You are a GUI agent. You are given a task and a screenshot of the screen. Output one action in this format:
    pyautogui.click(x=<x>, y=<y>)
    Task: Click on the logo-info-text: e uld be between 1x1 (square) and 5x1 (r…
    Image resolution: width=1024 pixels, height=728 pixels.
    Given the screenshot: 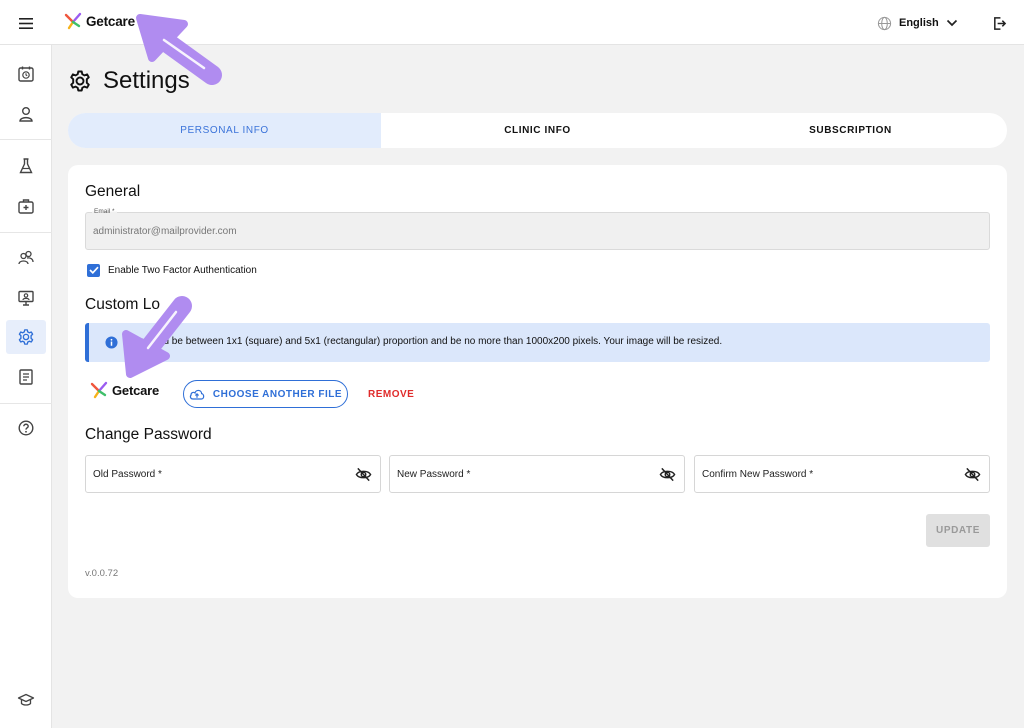 What is the action you would take?
    pyautogui.click(x=431, y=341)
    